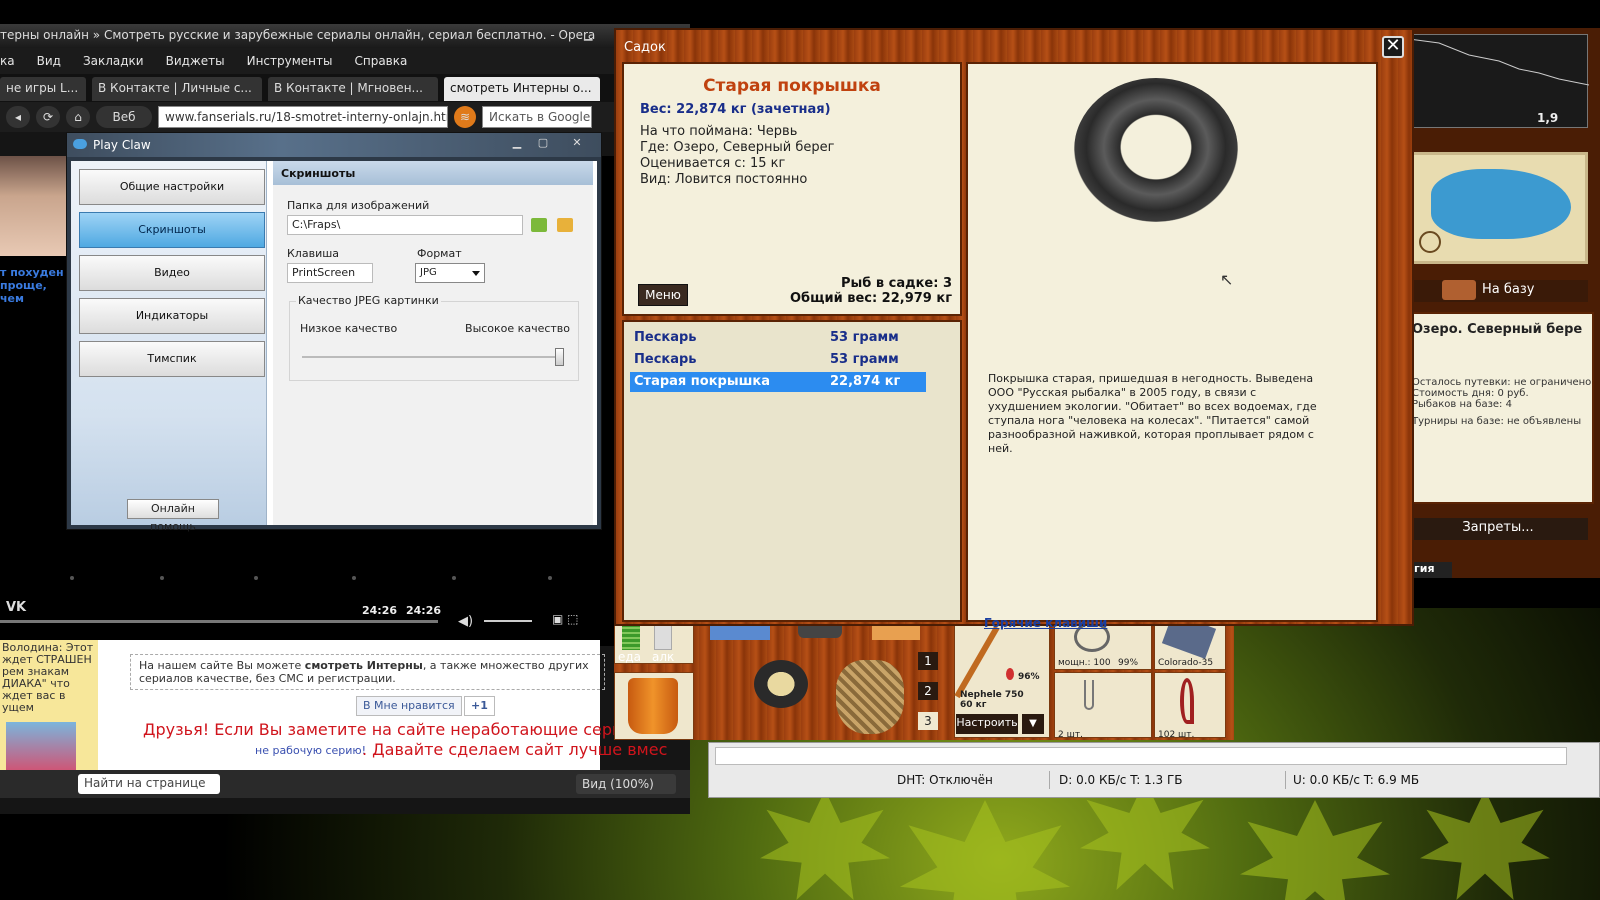 This screenshot has width=1600, height=900. Describe the element at coordinates (124, 117) in the screenshot. I see `web-label: Веб` at that location.